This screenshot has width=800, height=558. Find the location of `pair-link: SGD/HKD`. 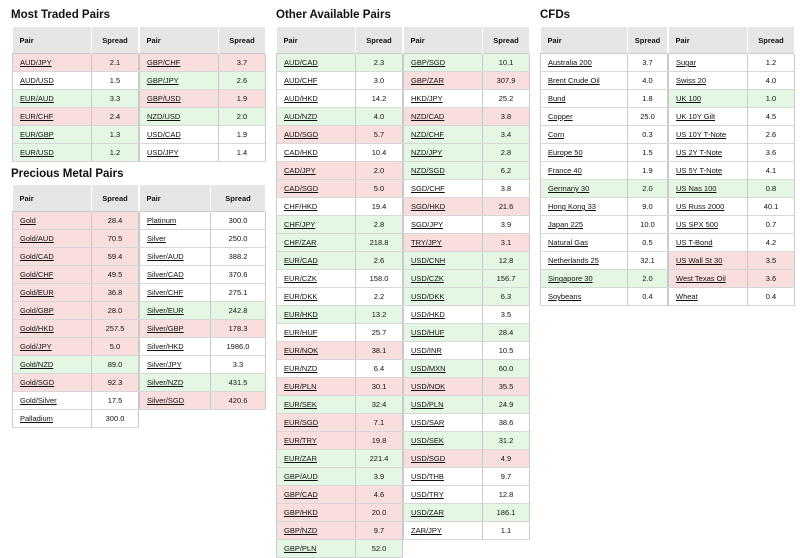

pair-link: SGD/HKD is located at coordinates (428, 206).